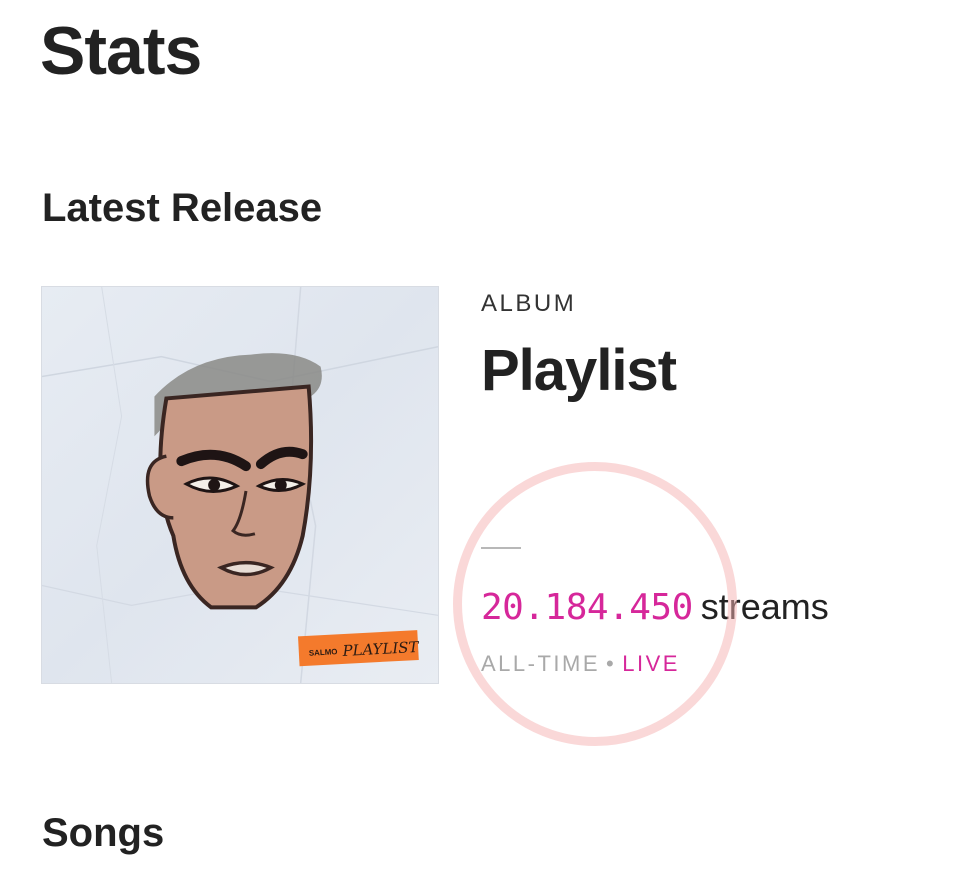  What do you see at coordinates (182, 208) in the screenshot?
I see `latest-release-heading: Latest Release` at bounding box center [182, 208].